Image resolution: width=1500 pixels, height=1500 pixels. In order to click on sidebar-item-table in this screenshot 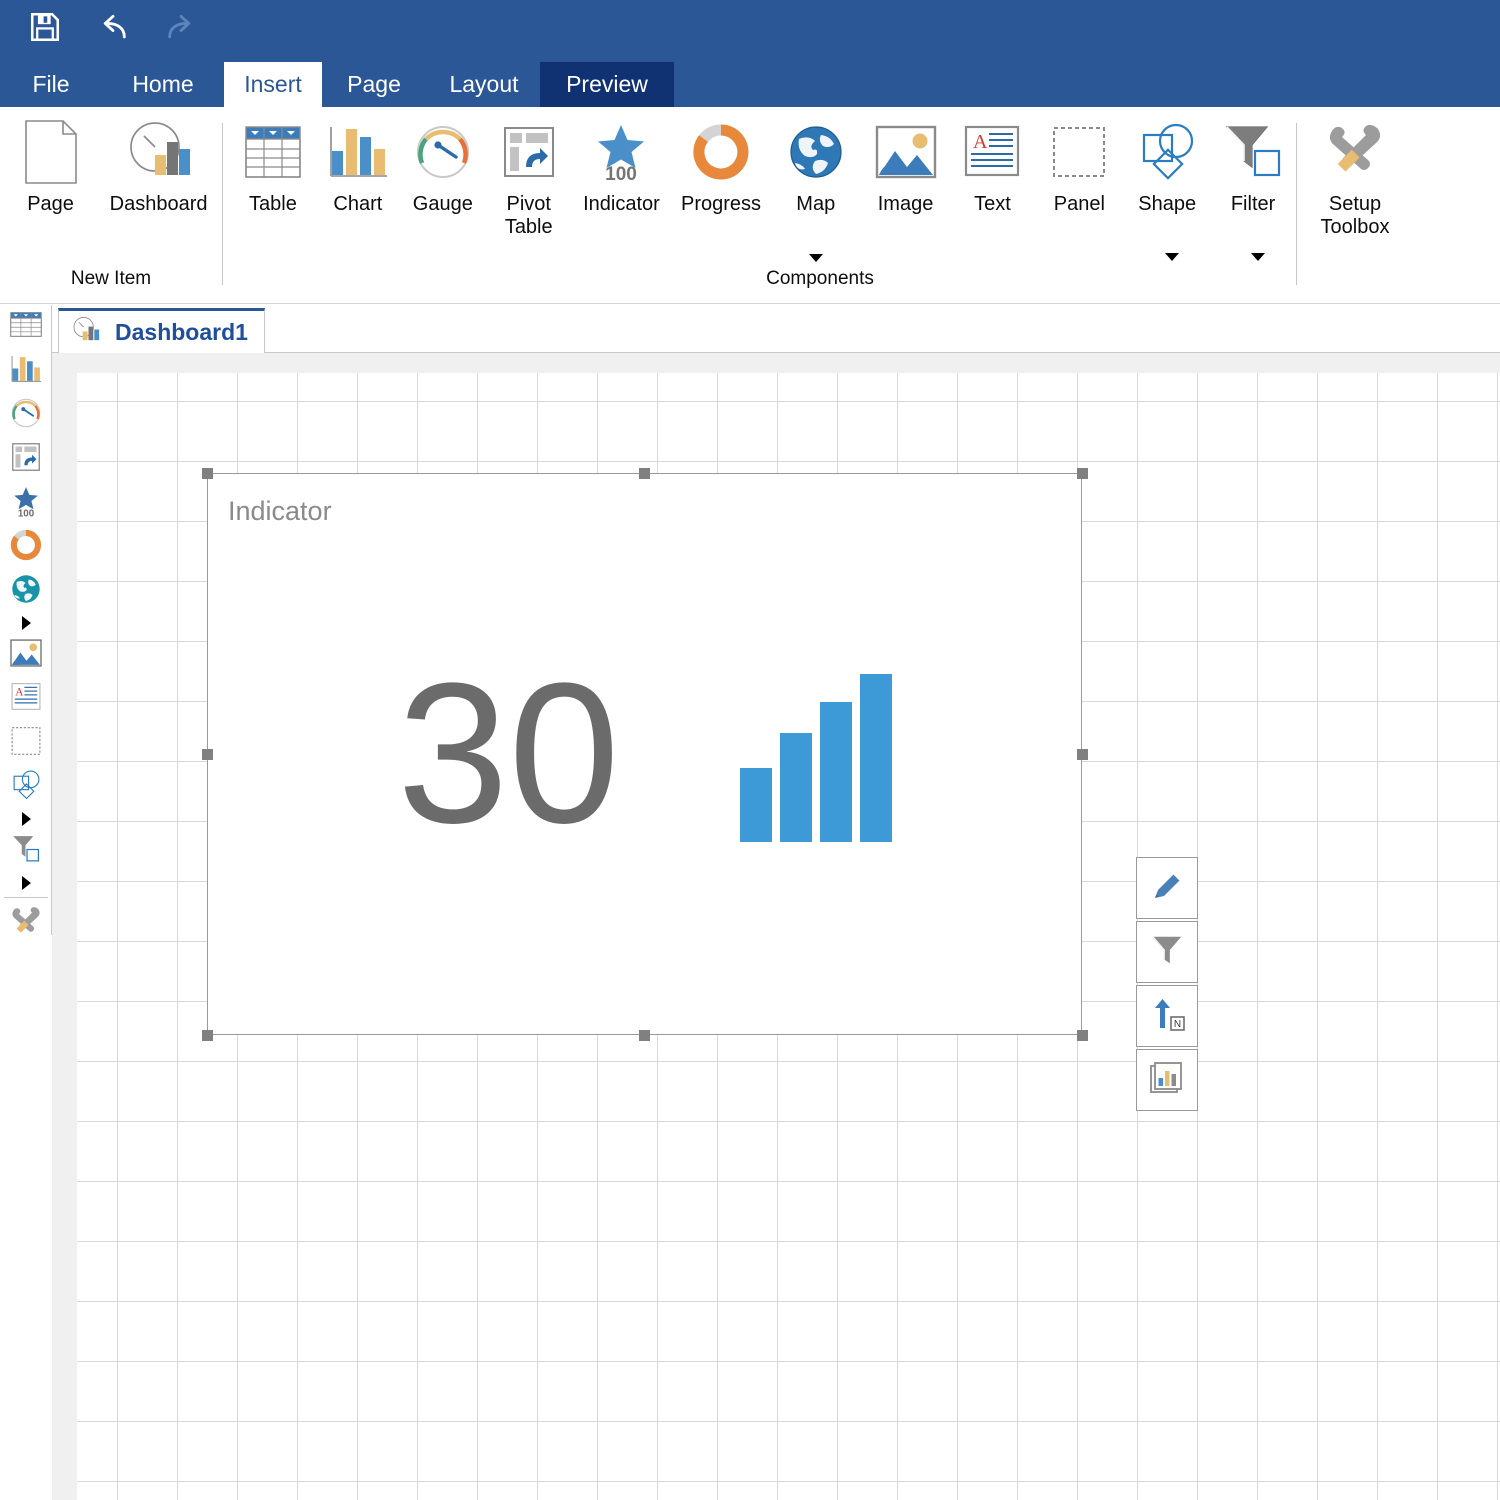, I will do `click(26, 327)`.